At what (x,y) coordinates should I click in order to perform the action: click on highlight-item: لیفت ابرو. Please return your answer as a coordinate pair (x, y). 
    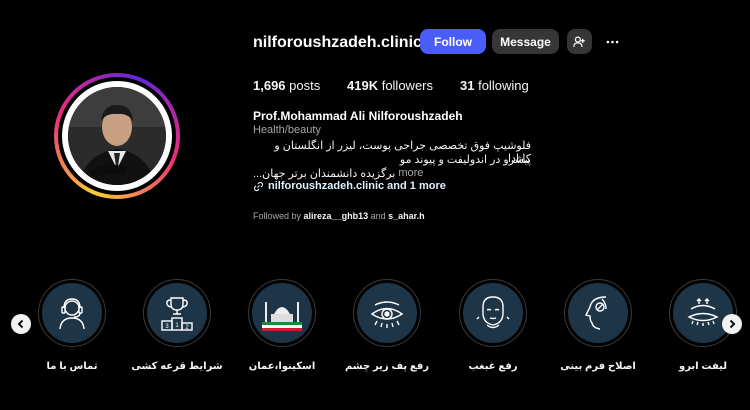
    Looking at the image, I should click on (703, 325).